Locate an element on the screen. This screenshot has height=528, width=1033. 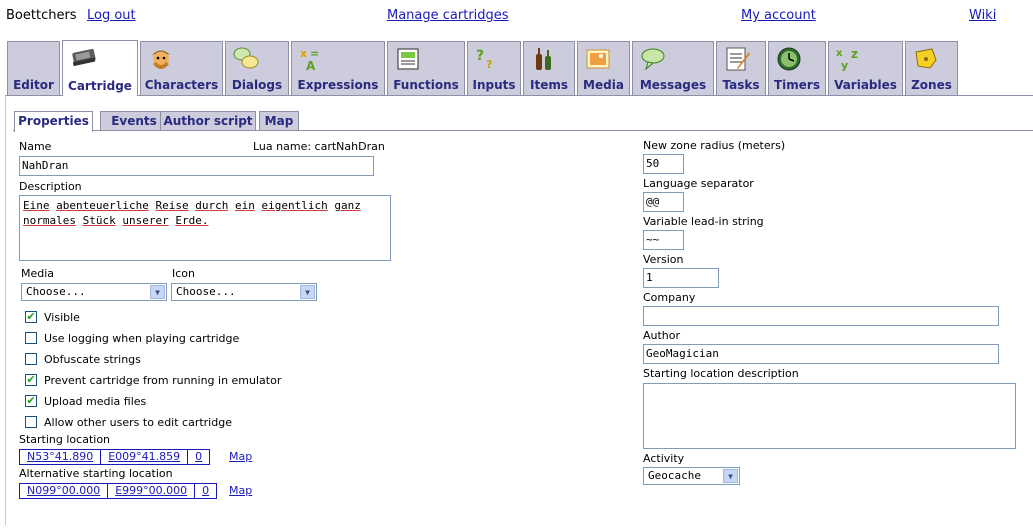
tab-media: Media is located at coordinates (603, 68).